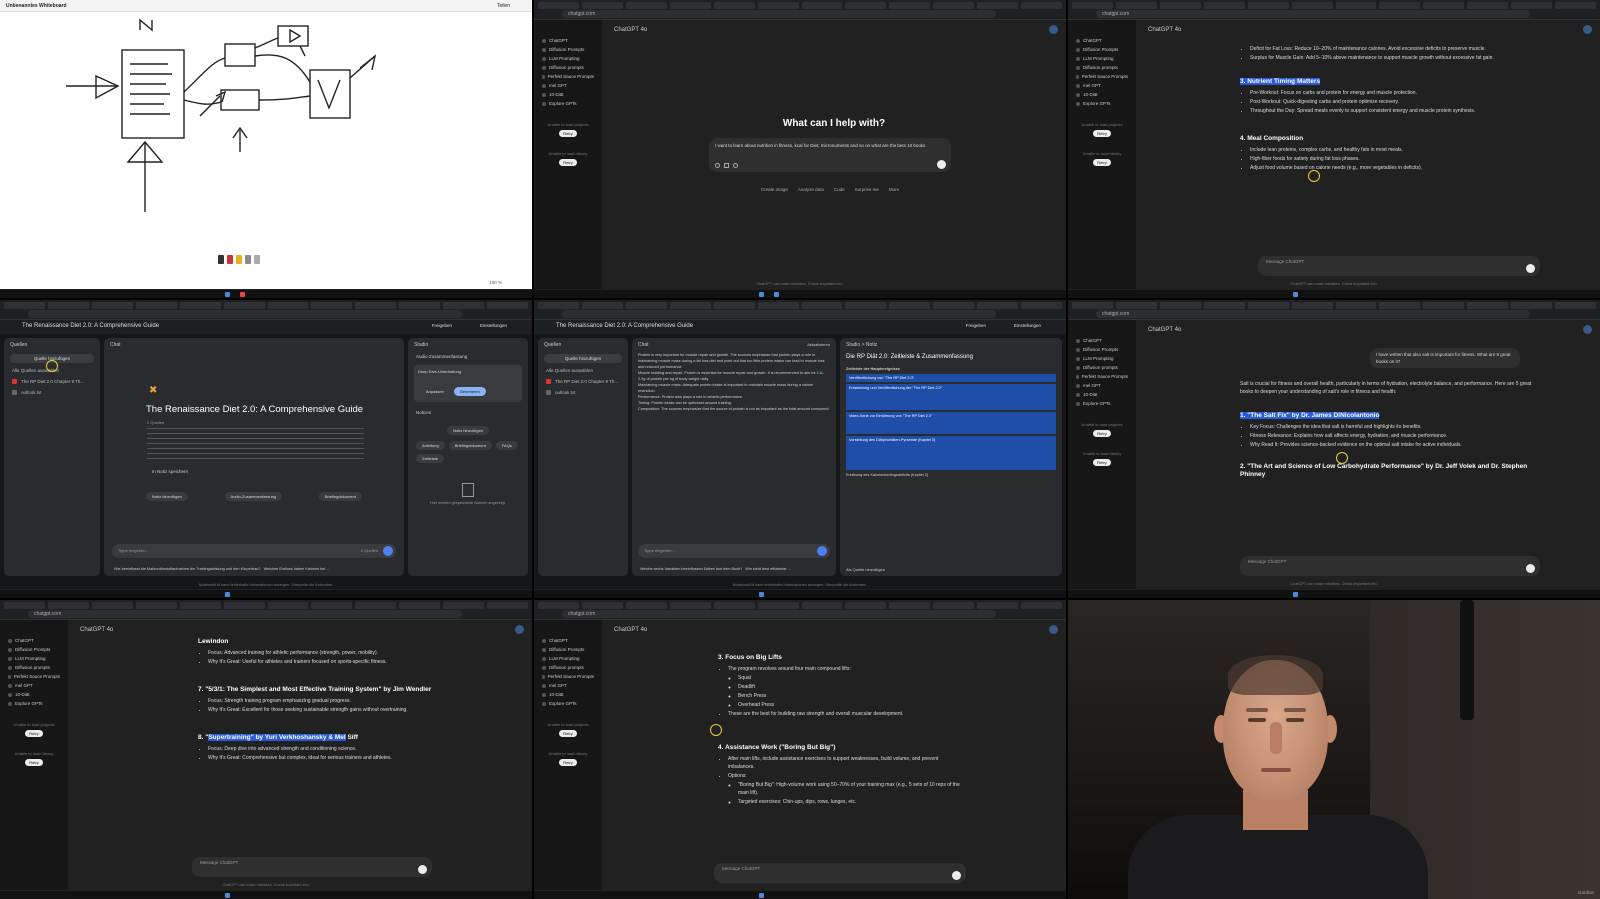  Describe the element at coordinates (726, 165) in the screenshot. I see `tools-icon` at that location.